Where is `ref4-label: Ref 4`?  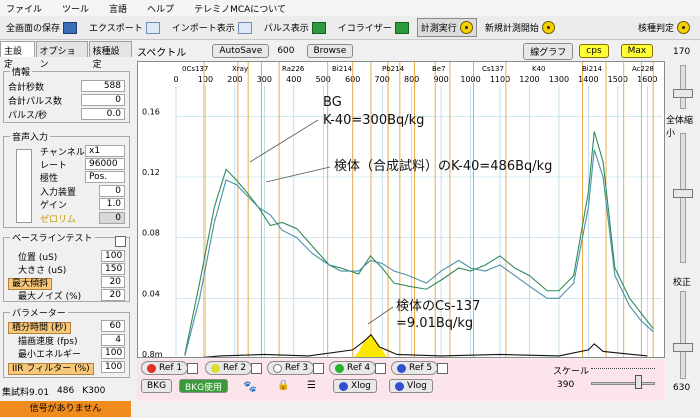 ref4-label: Ref 4 is located at coordinates (359, 368).